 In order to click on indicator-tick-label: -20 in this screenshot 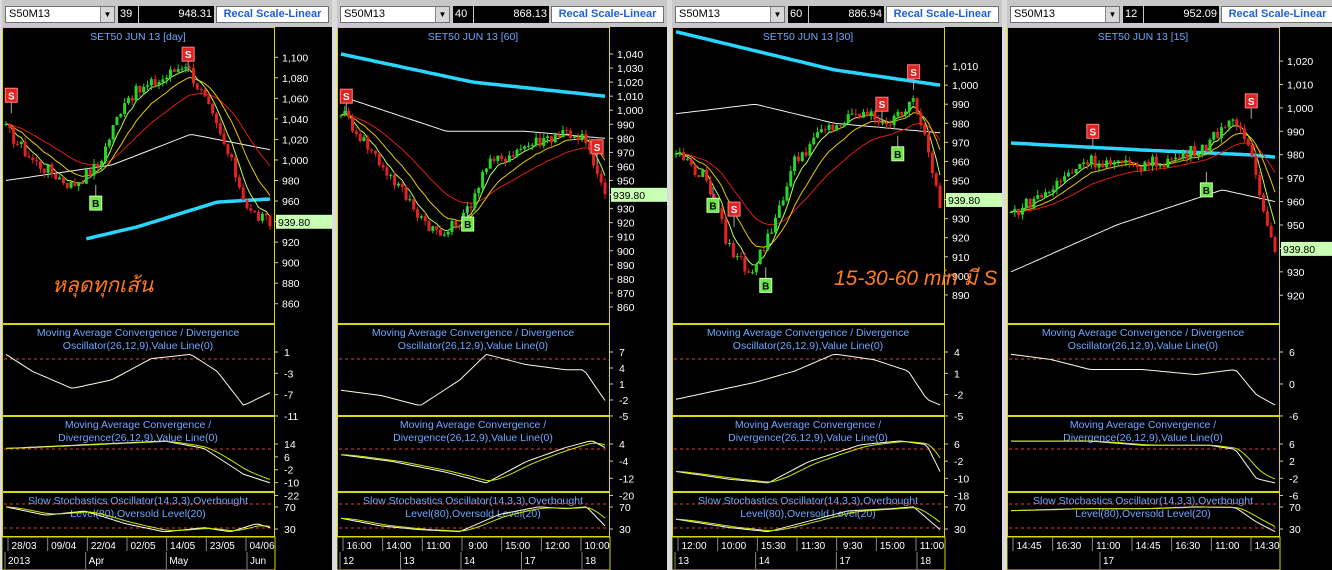, I will do `click(626, 496)`.